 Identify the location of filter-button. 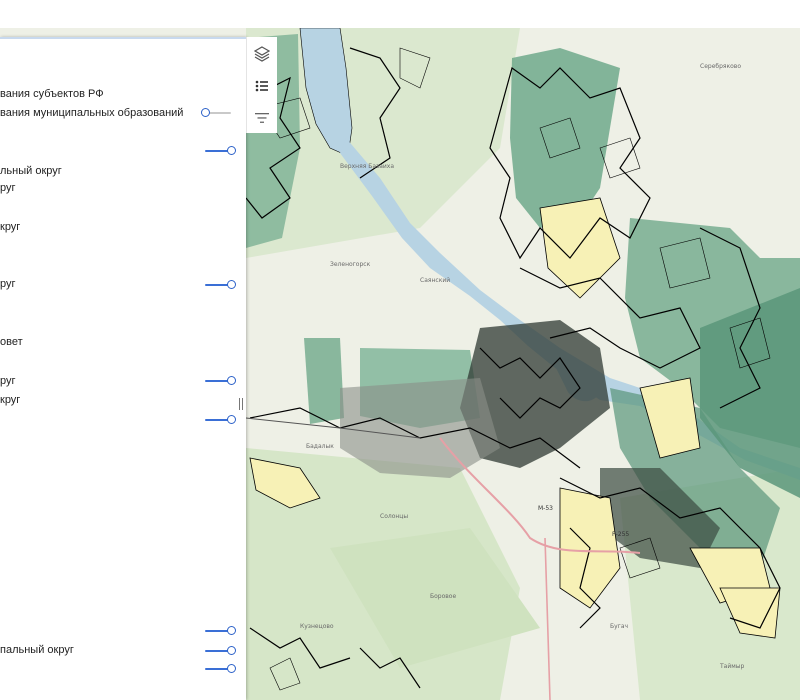
(262, 118).